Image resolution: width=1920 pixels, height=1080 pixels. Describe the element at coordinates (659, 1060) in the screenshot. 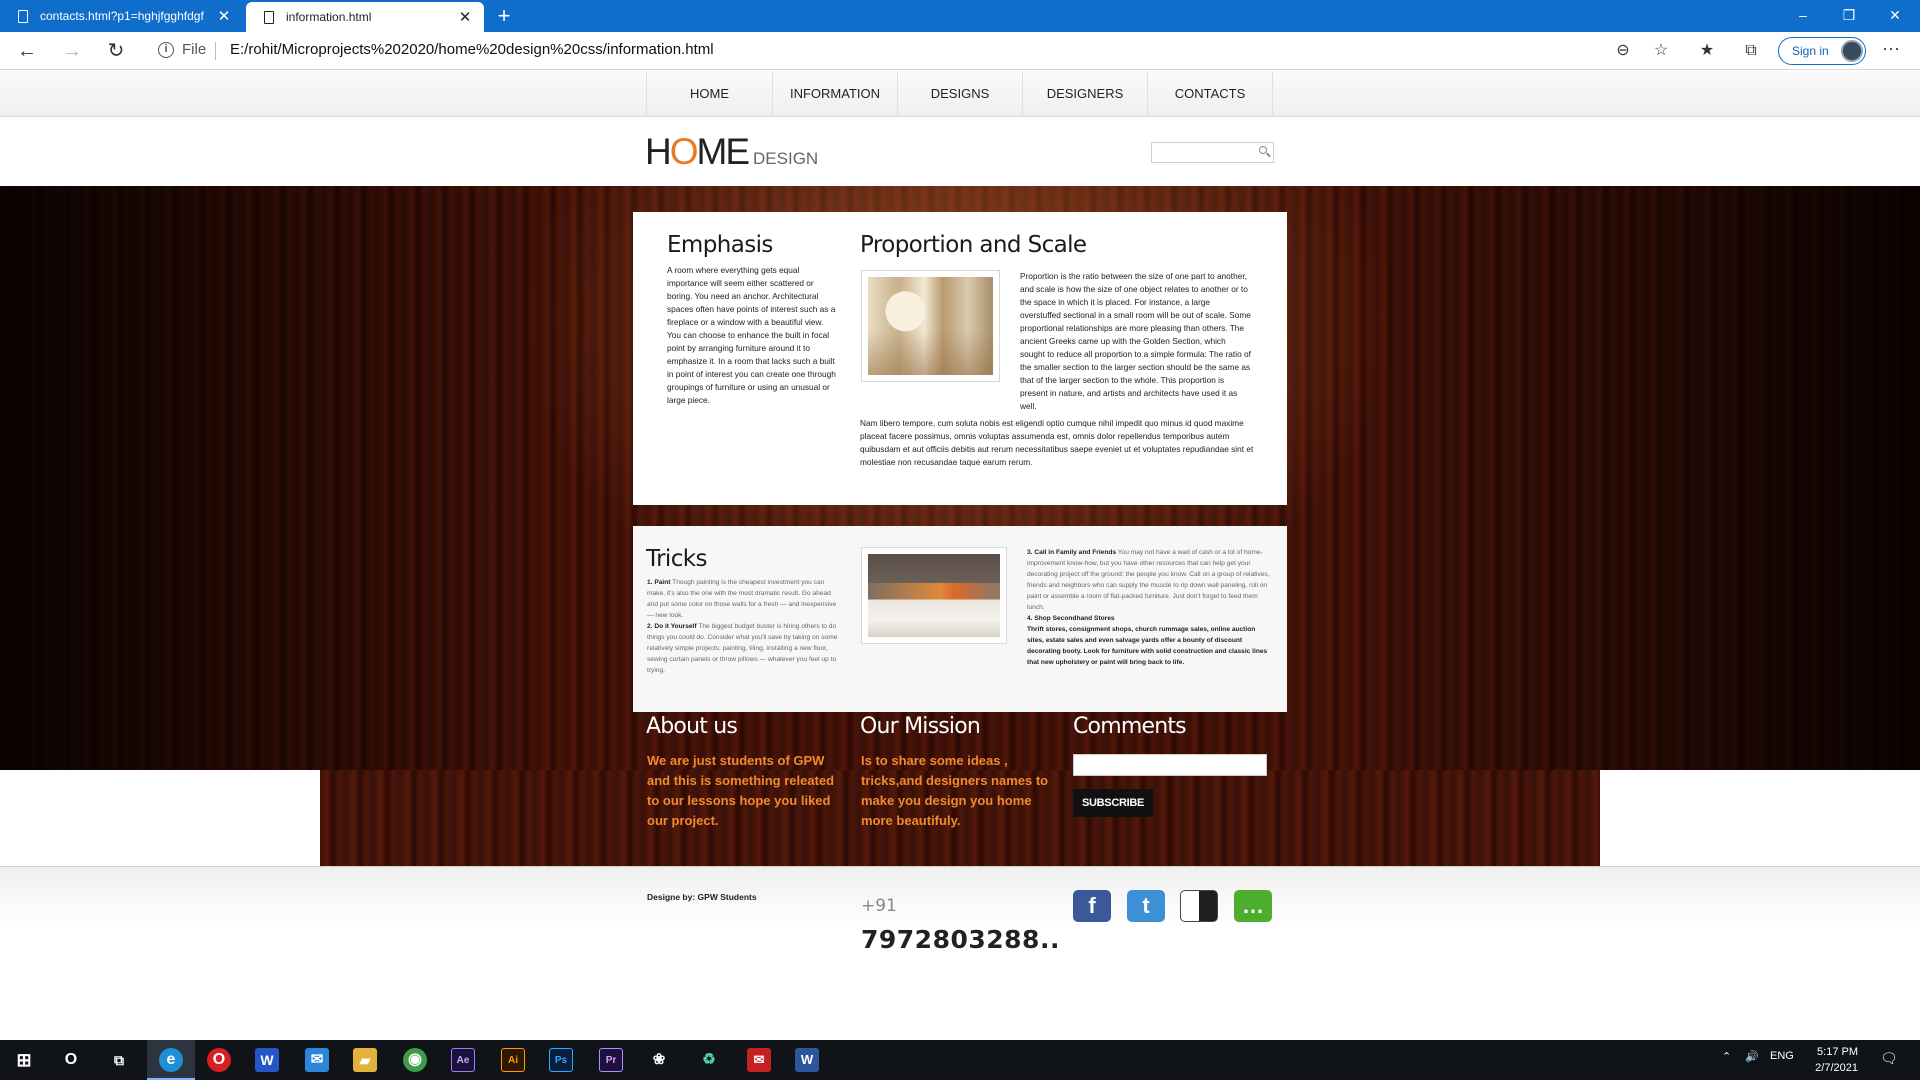

I see `flower-app-icon: ❀` at that location.